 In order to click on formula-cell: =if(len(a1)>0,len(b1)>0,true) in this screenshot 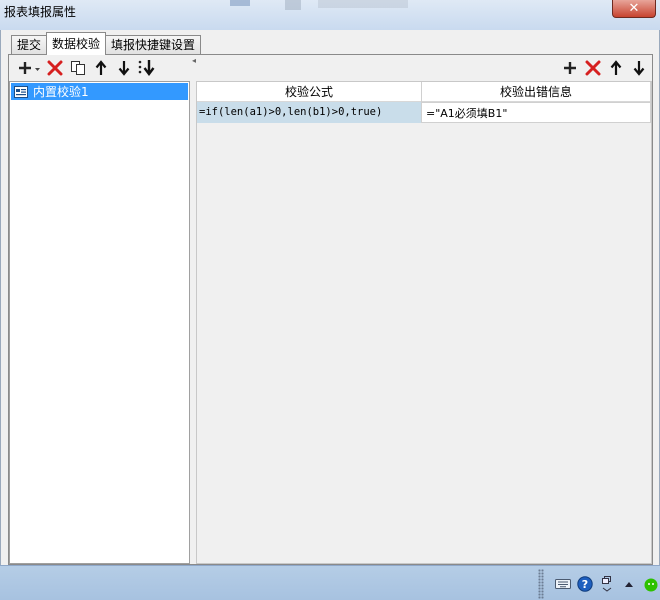, I will do `click(309, 112)`.